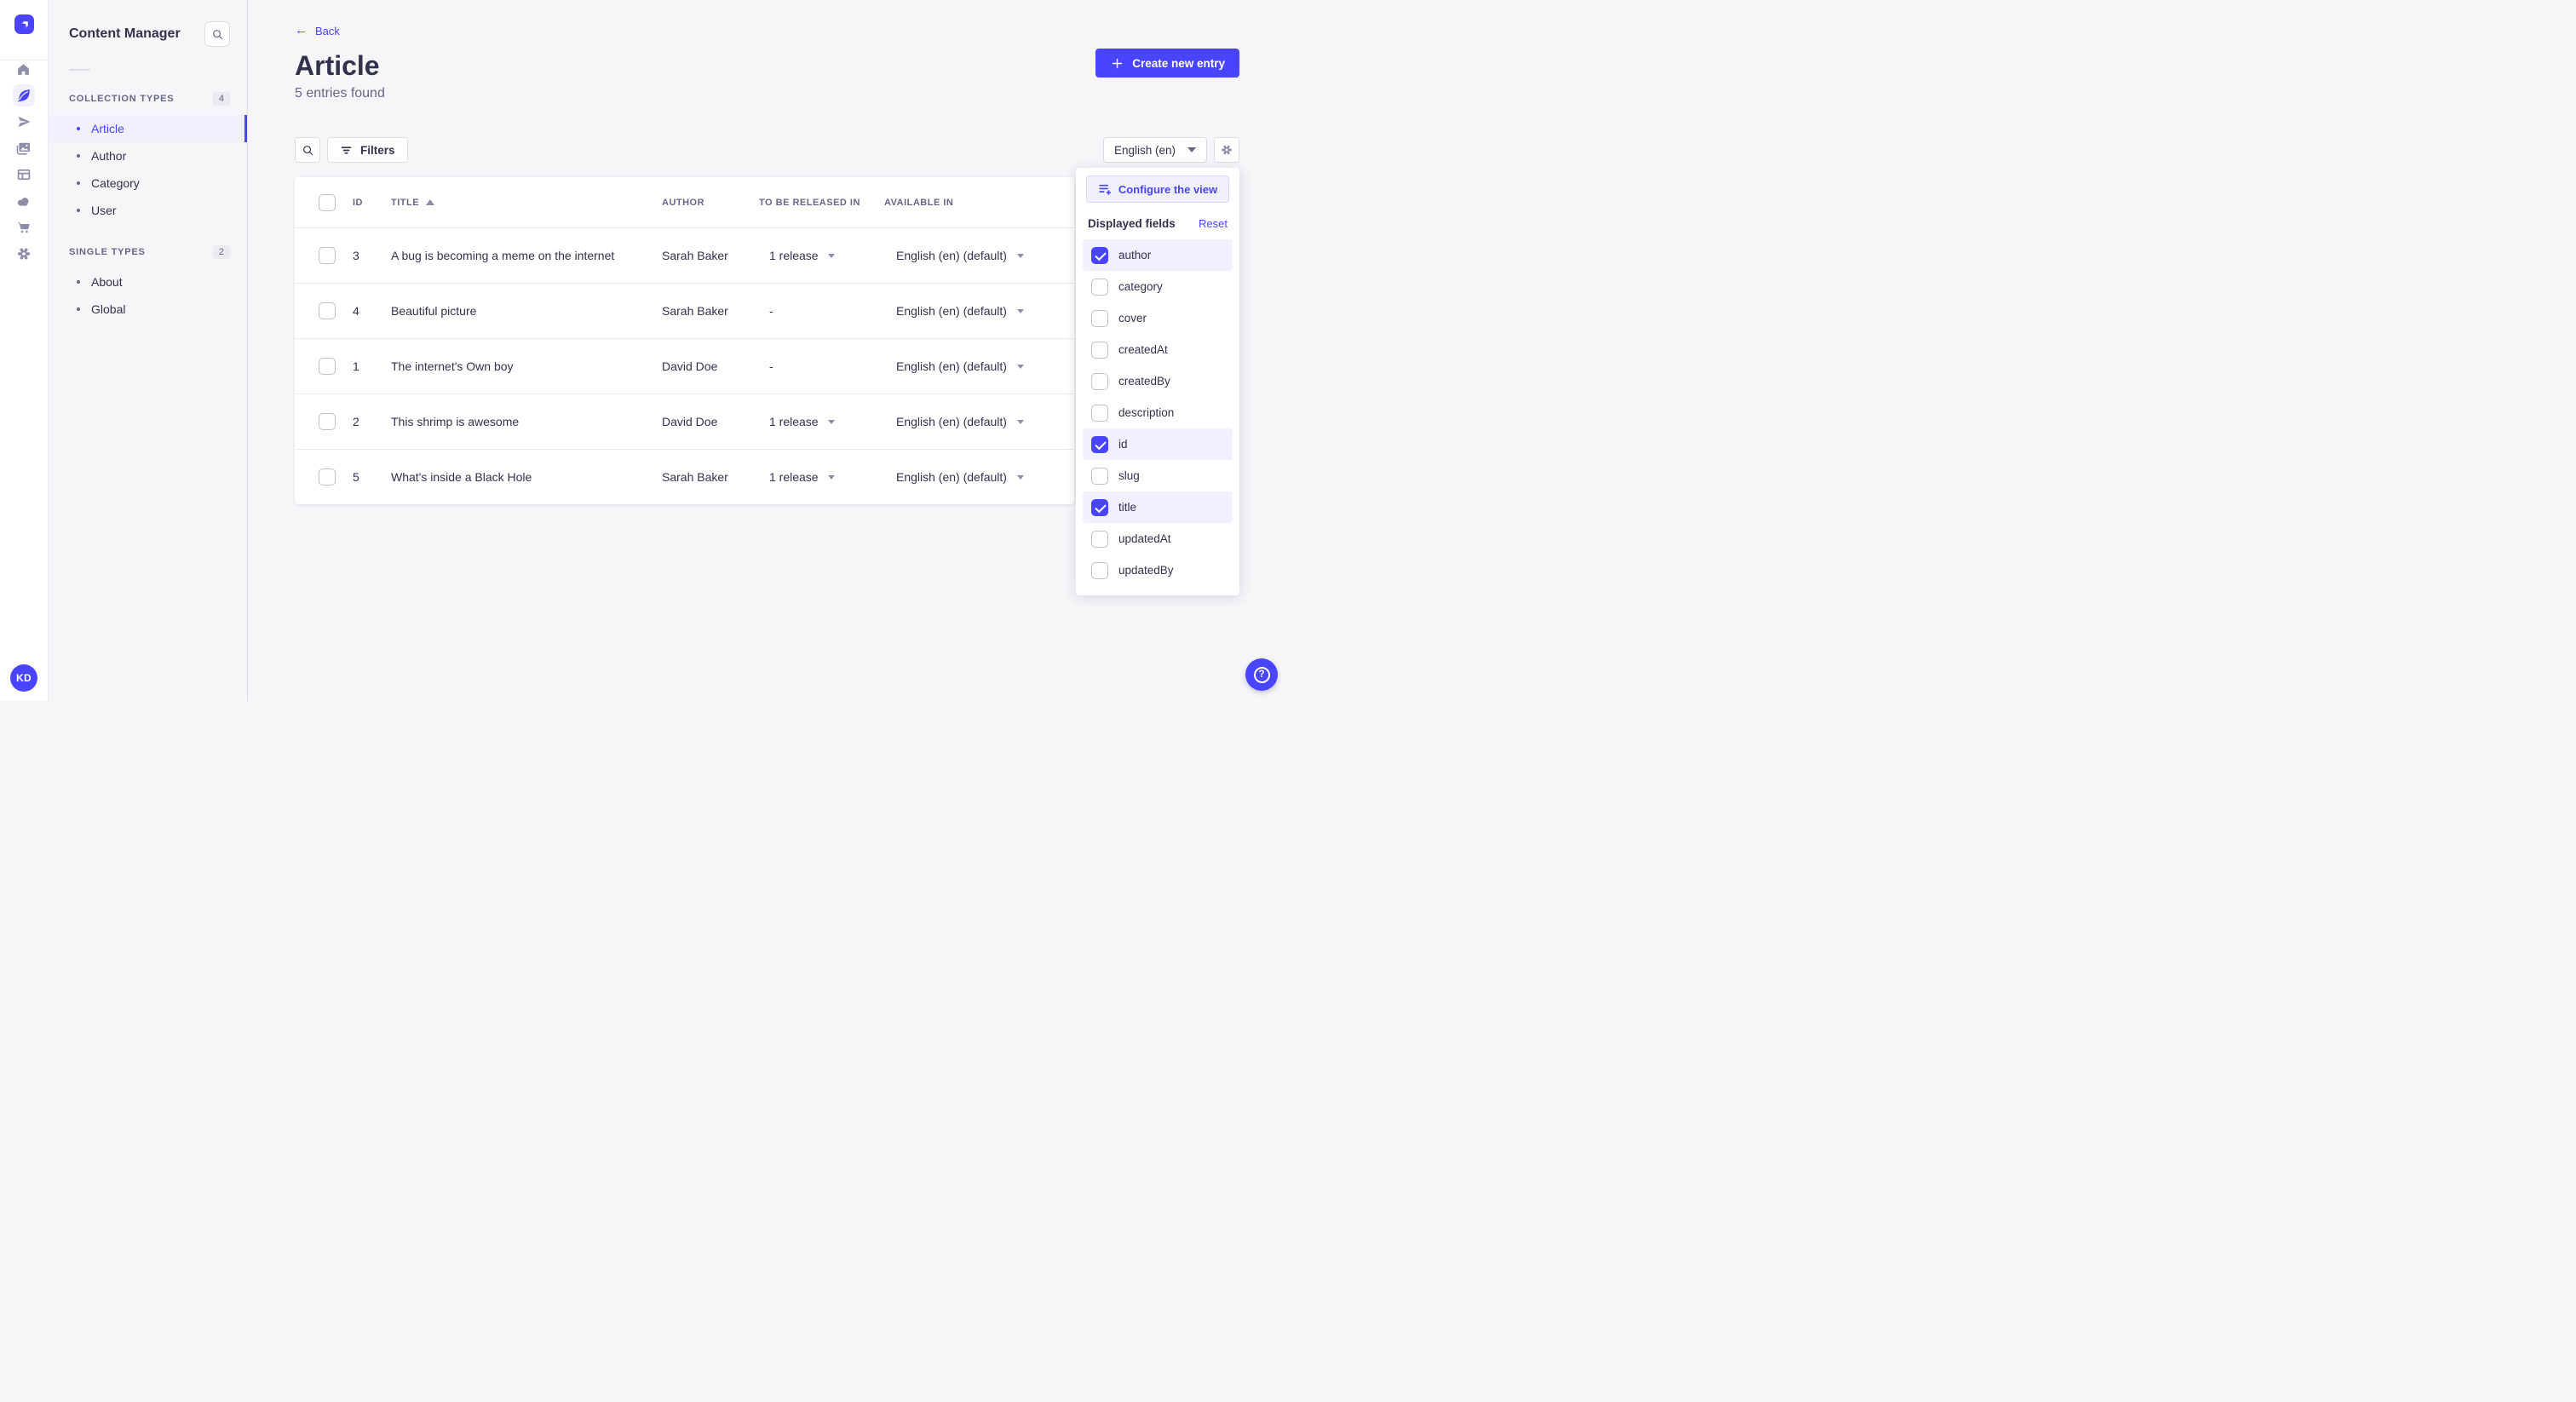 This screenshot has height=1402, width=2576. Describe the element at coordinates (109, 156) in the screenshot. I see `subnav-item-label: Author` at that location.